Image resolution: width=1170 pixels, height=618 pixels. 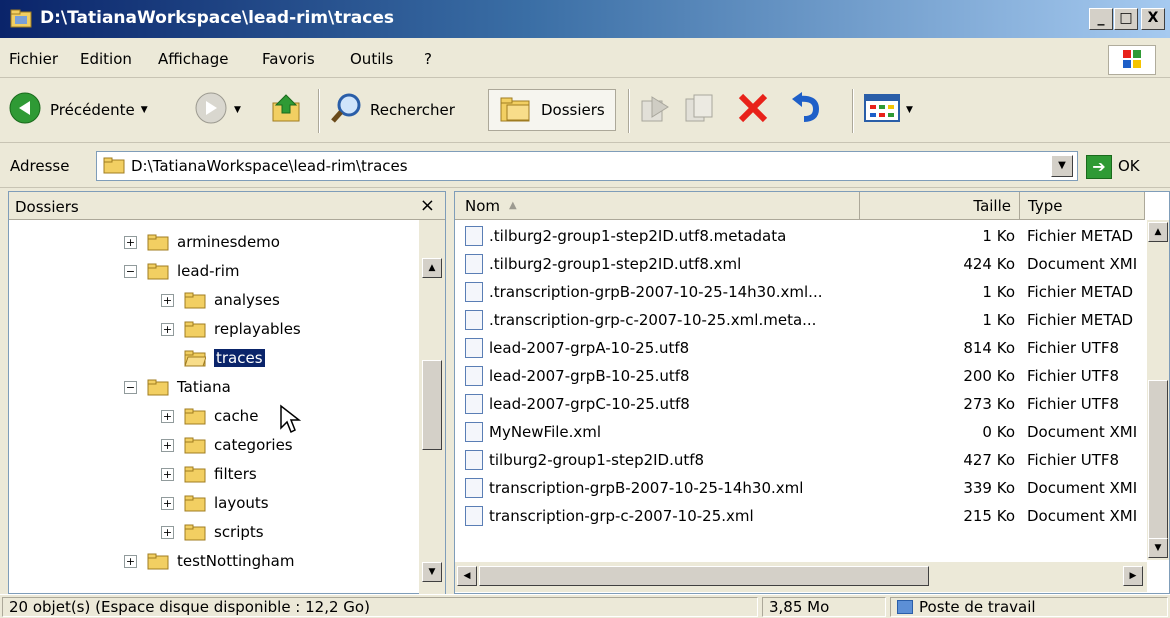 What do you see at coordinates (287, 110) in the screenshot?
I see `up-folder-button` at bounding box center [287, 110].